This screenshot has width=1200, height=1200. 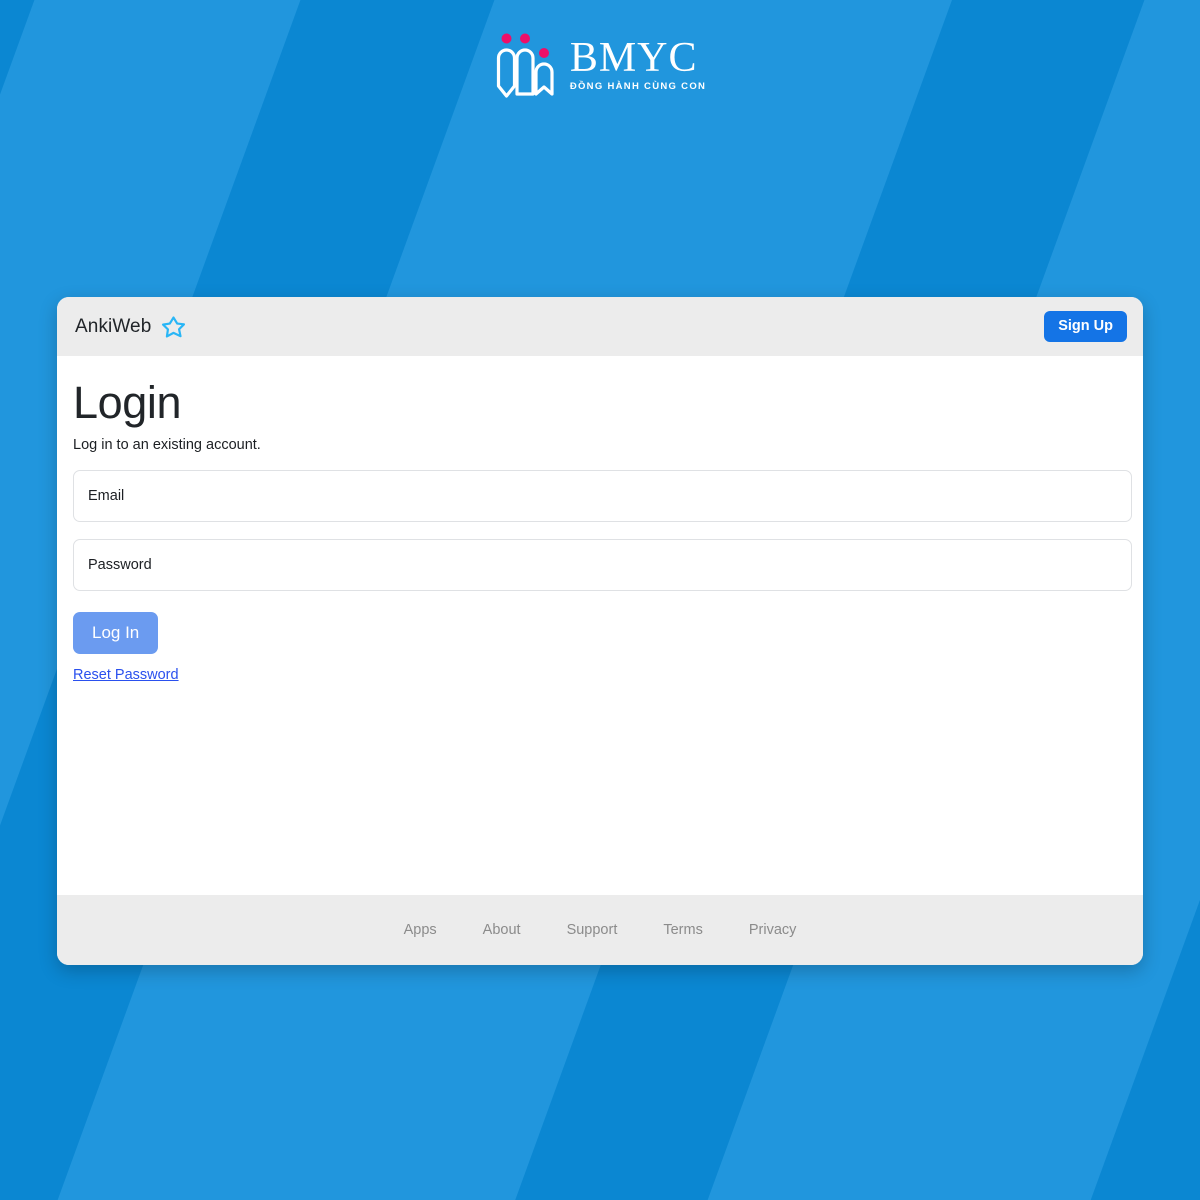 I want to click on app-footer-bar: Apps About Support Terms Privacy, so click(x=600, y=930).